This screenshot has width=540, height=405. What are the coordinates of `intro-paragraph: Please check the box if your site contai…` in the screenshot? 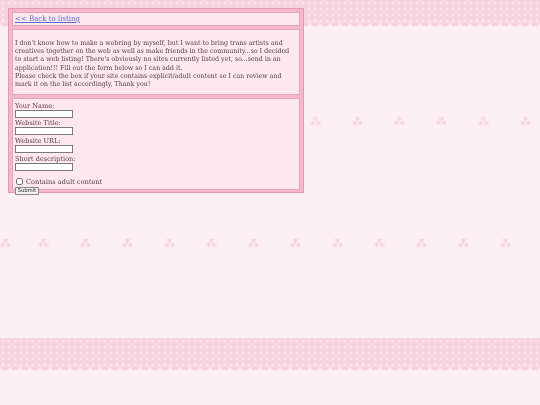 It's located at (148, 80).